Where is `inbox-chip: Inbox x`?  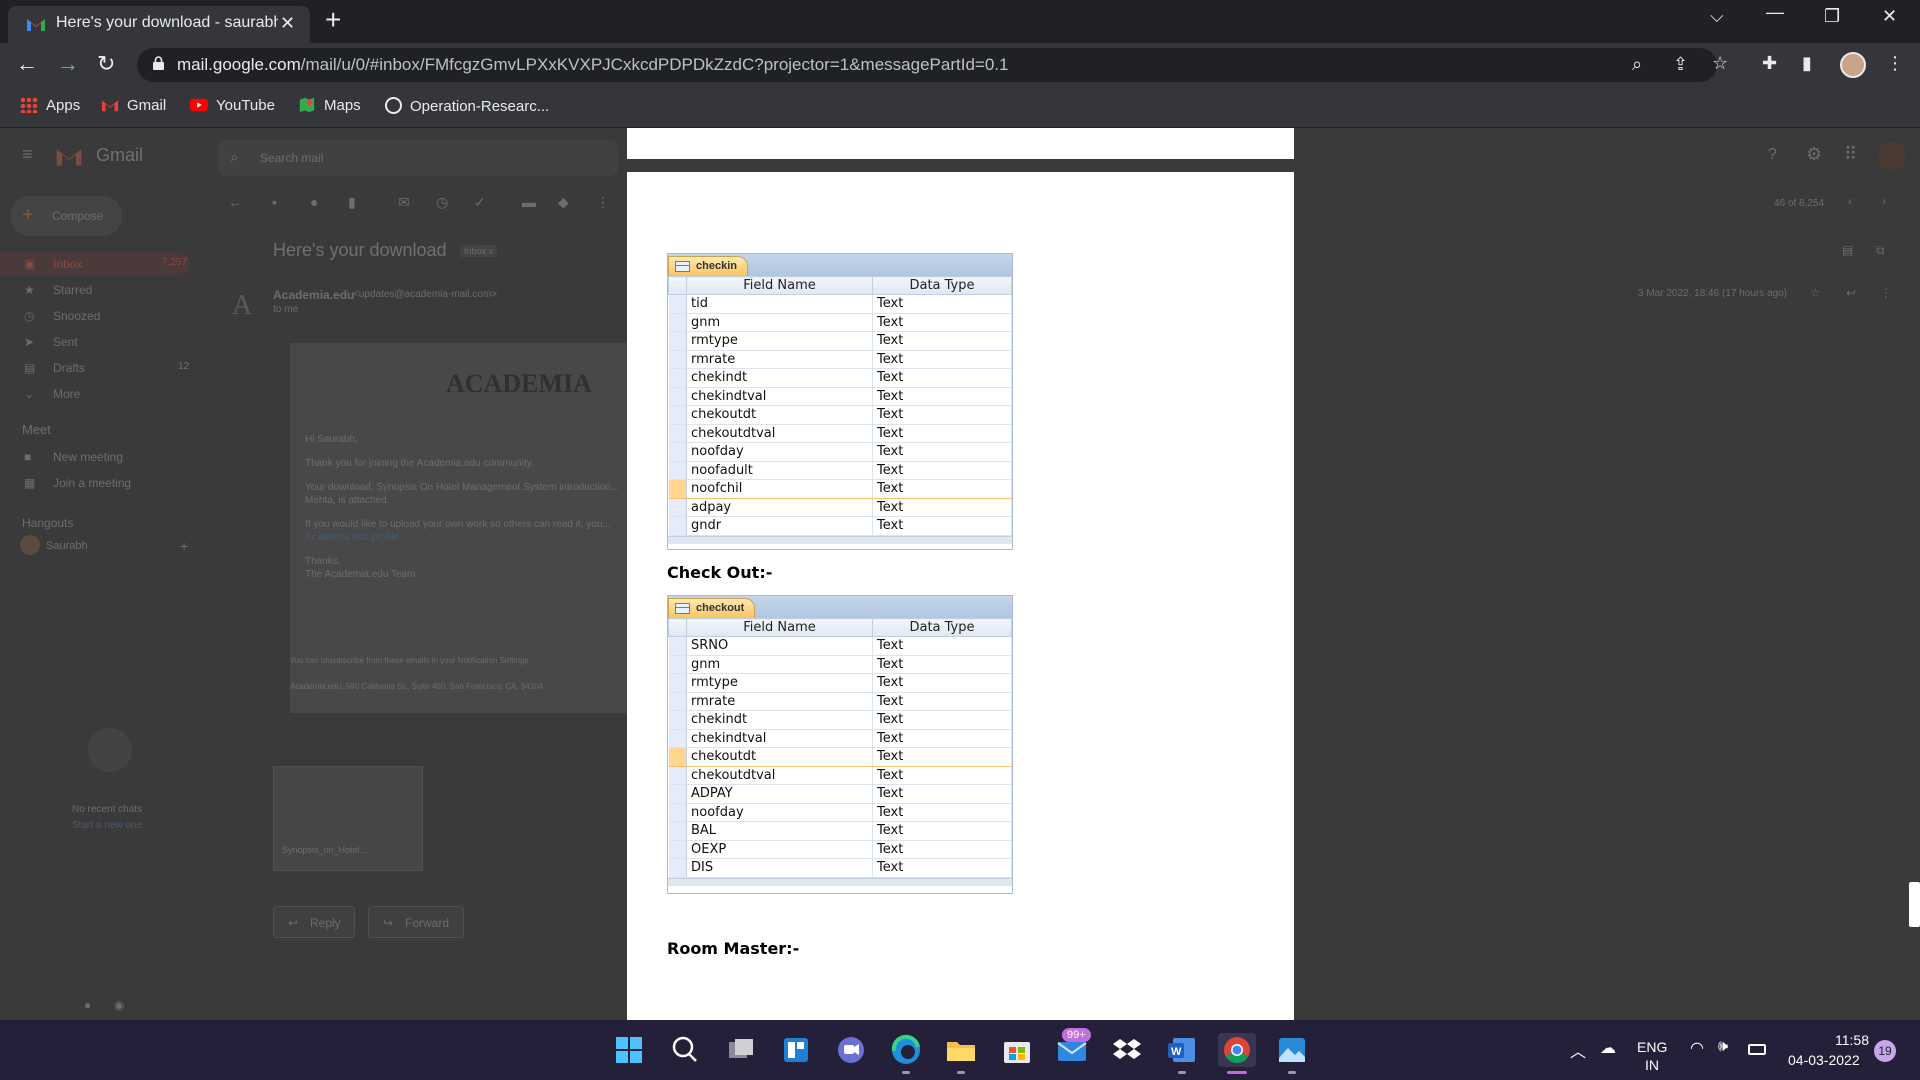
inbox-chip: Inbox x is located at coordinates (479, 251).